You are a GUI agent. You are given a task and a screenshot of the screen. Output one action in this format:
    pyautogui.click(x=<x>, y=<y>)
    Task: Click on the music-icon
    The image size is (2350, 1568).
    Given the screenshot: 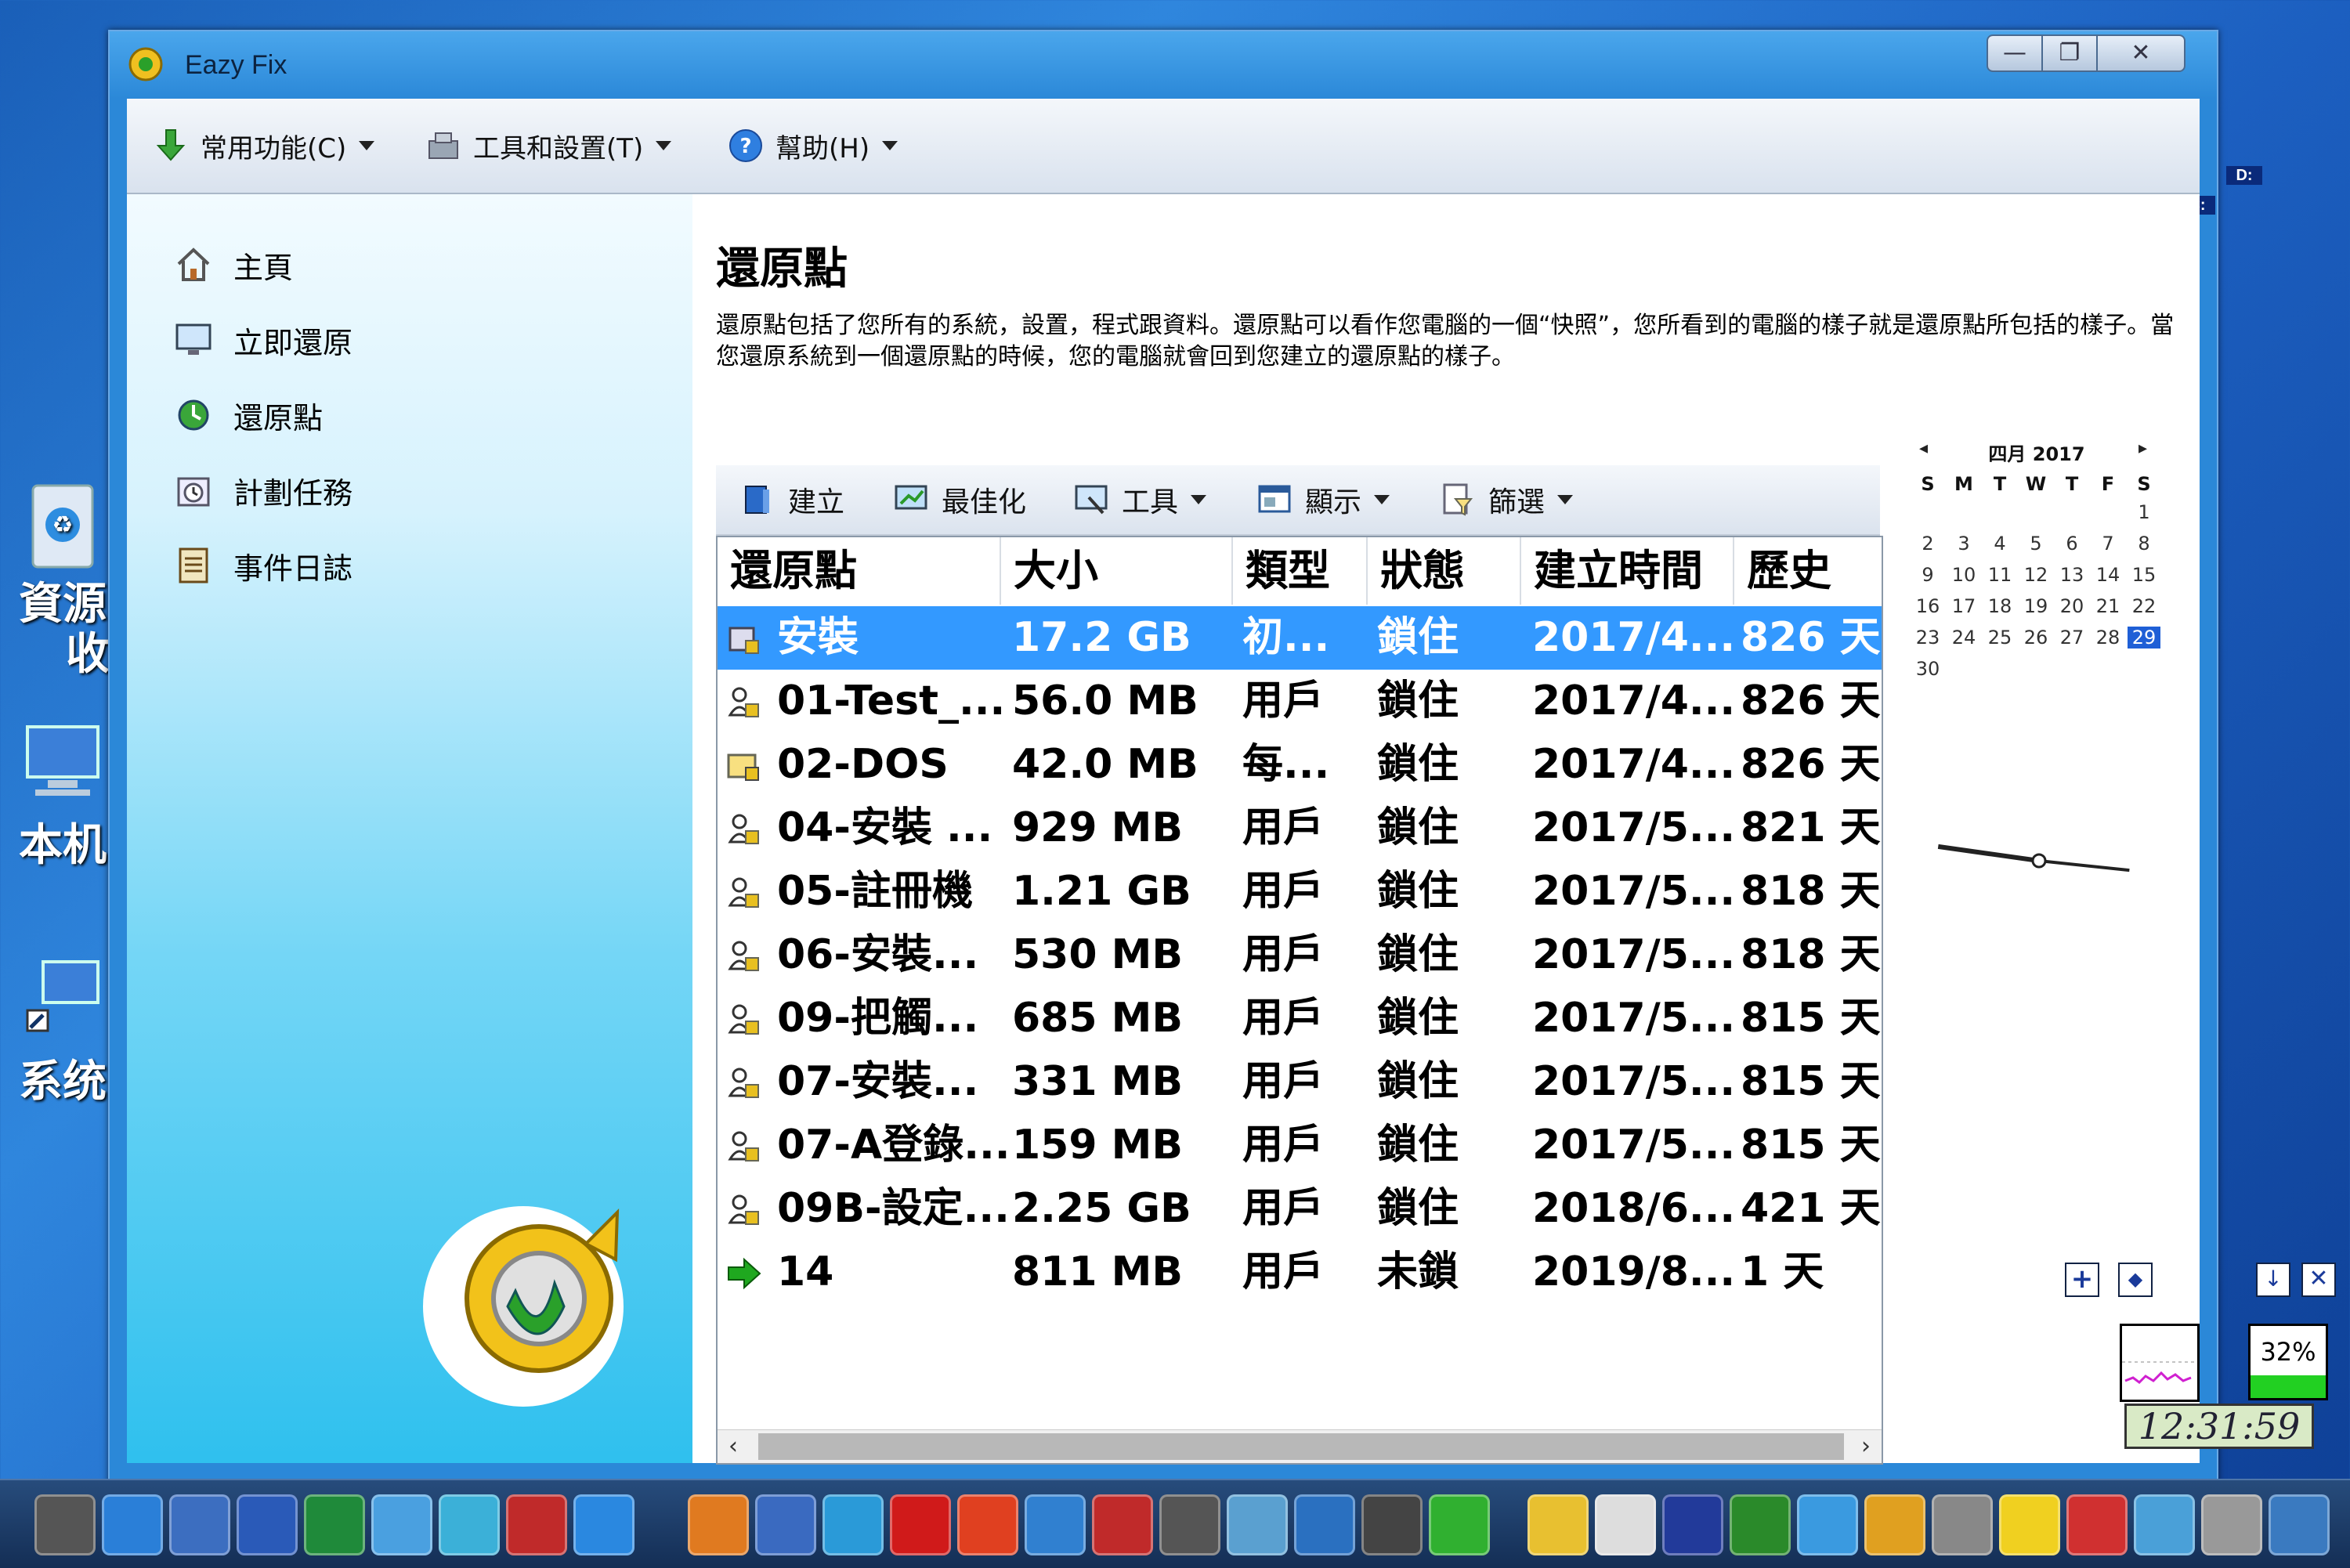 What is the action you would take?
    pyautogui.click(x=1459, y=1524)
    